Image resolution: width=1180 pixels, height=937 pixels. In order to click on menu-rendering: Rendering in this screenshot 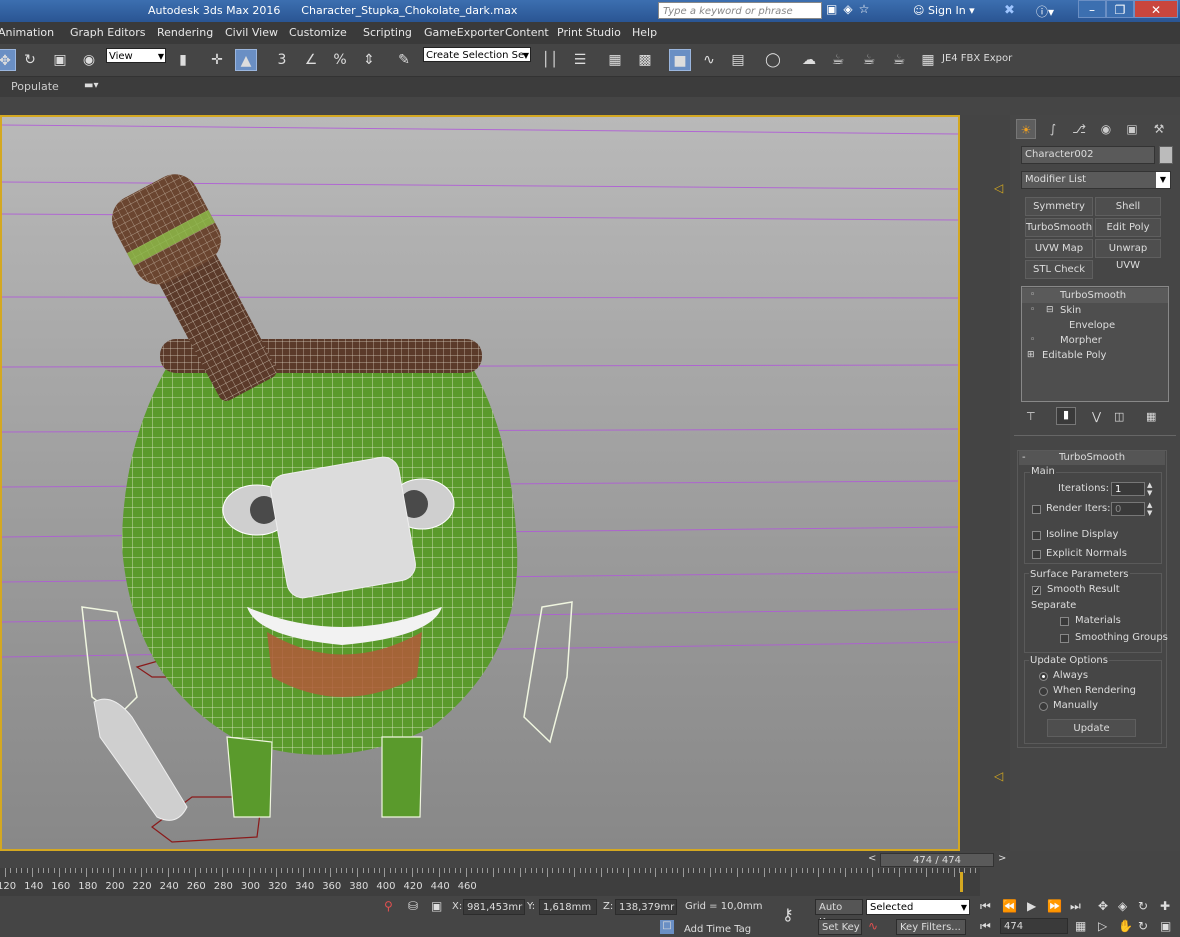, I will do `click(185, 32)`.